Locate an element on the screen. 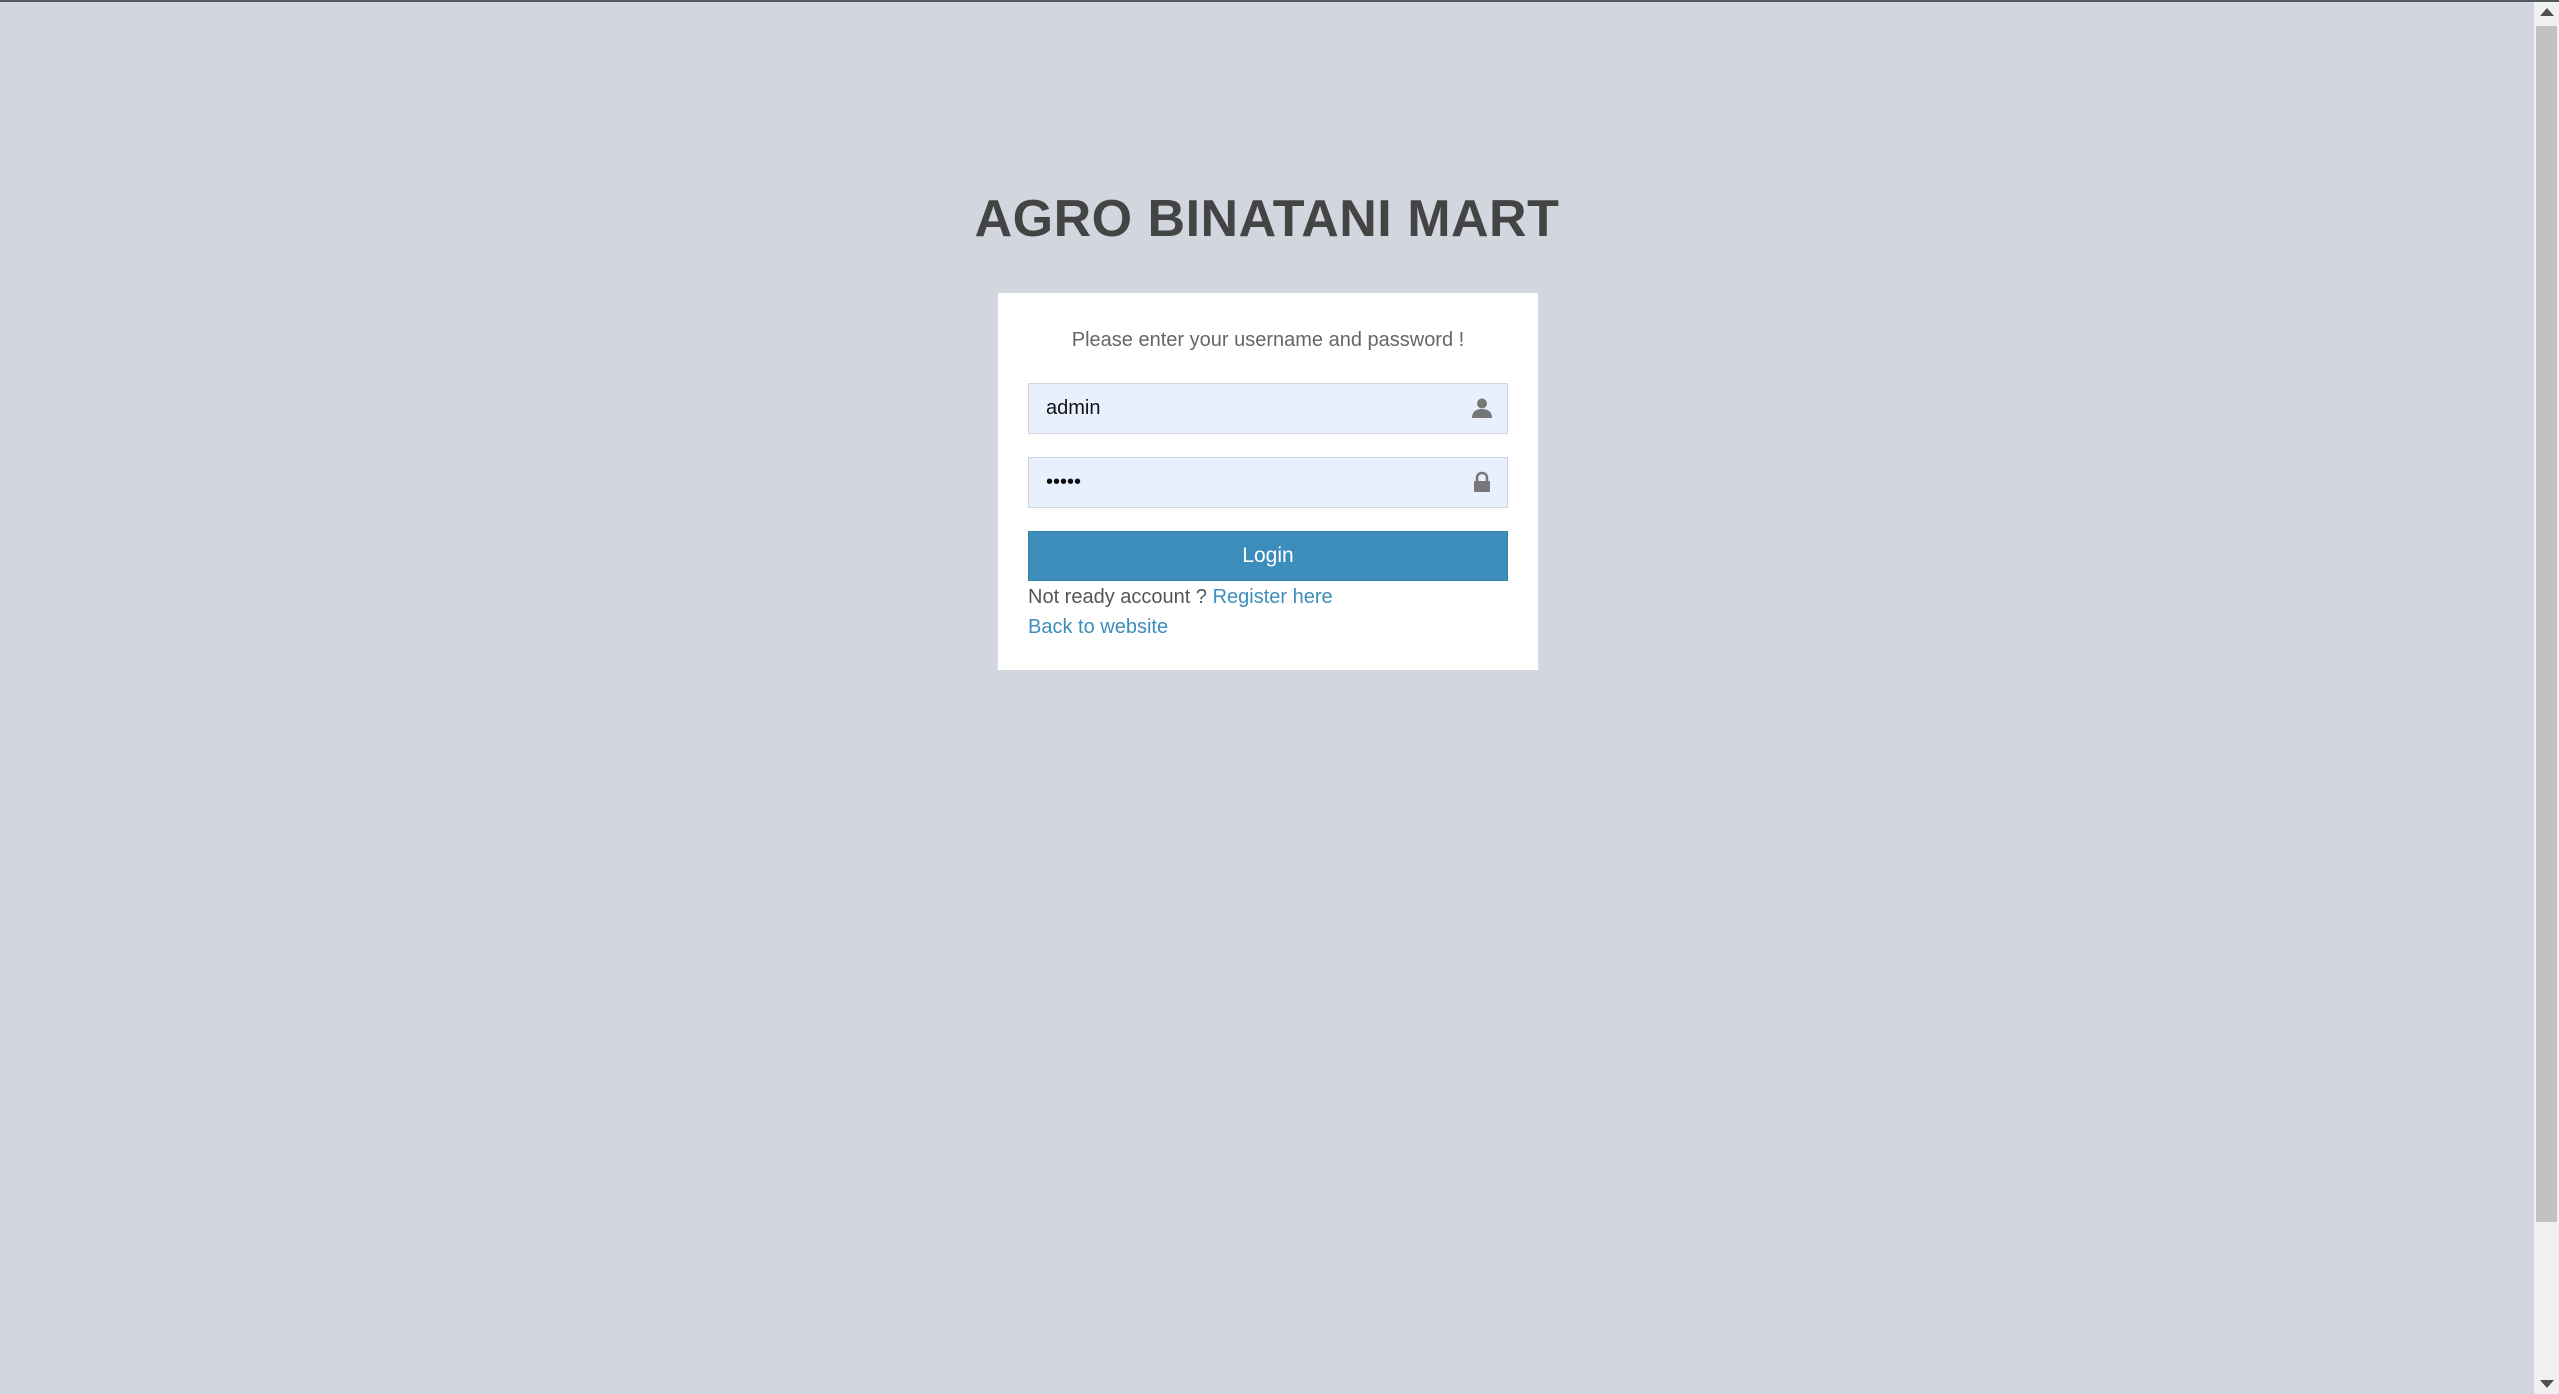 The width and height of the screenshot is (2559, 1394). back-to-website-link: Back to website is located at coordinates (1098, 627).